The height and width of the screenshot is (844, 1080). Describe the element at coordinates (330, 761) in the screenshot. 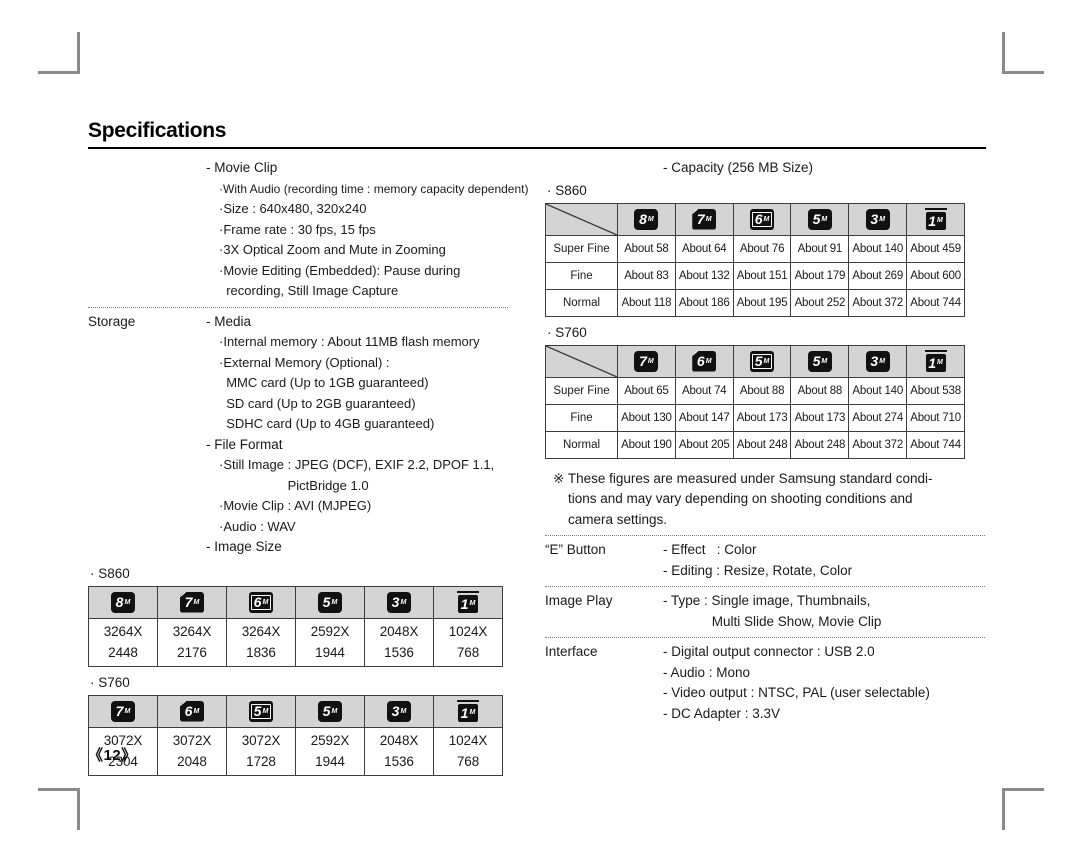

I see `image-size-height: 1944` at that location.